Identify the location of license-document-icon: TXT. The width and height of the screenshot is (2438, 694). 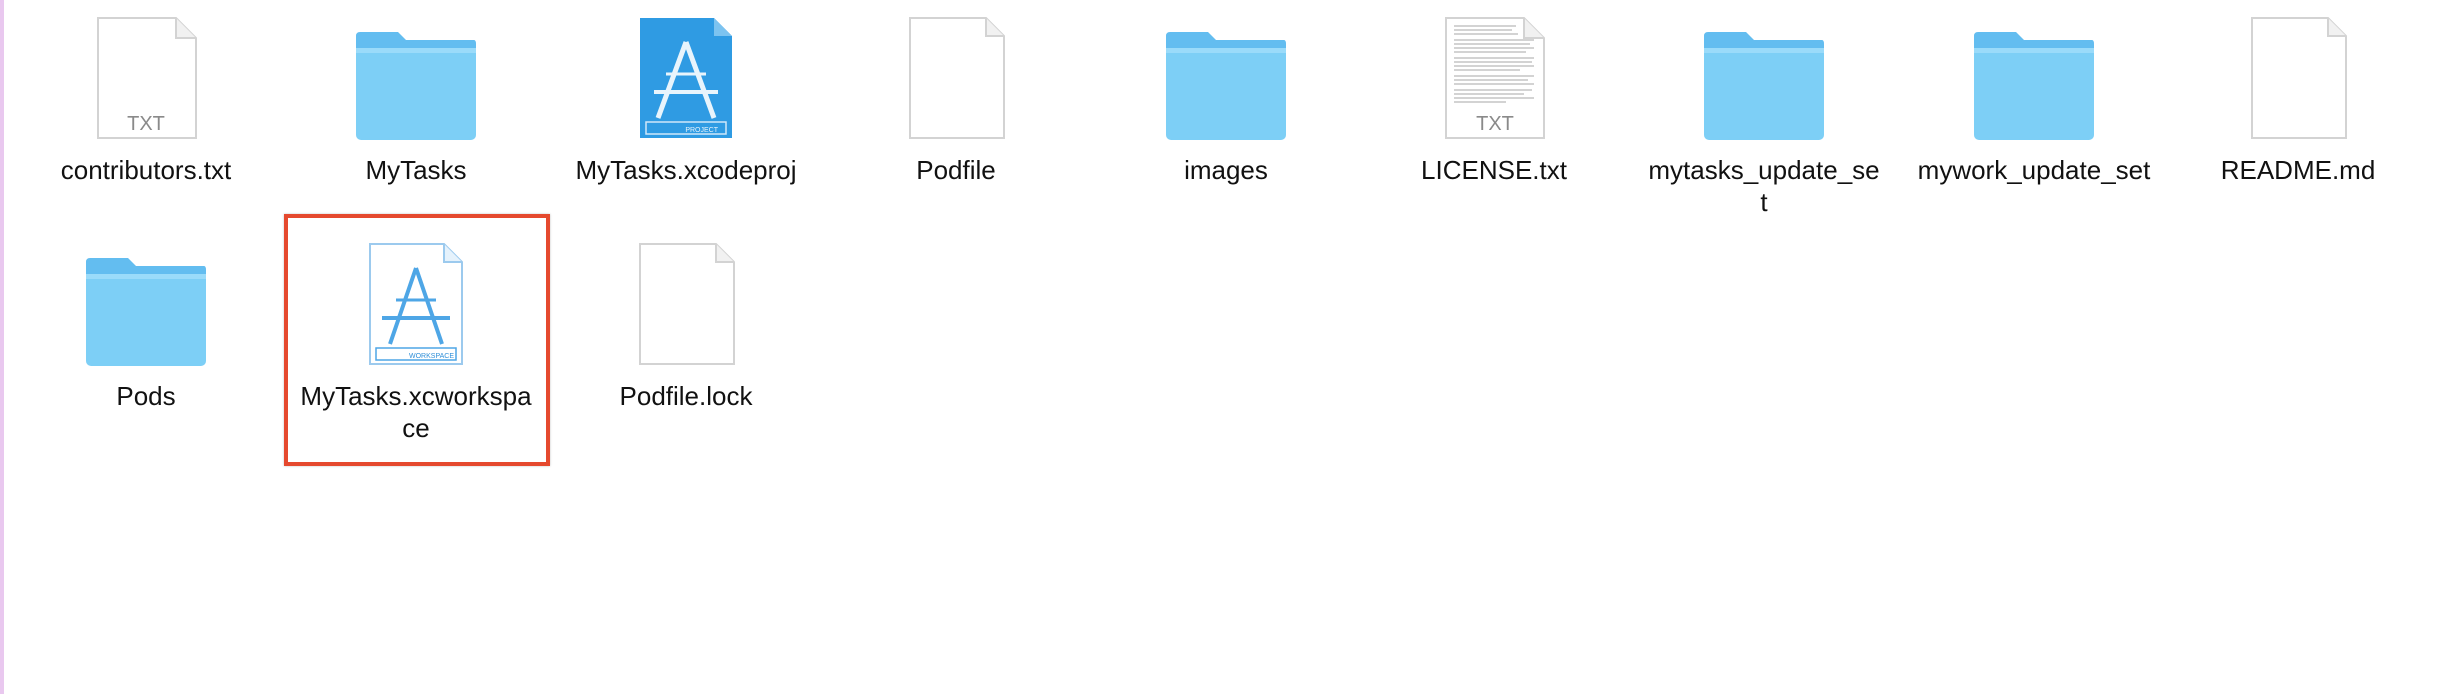
(1494, 77).